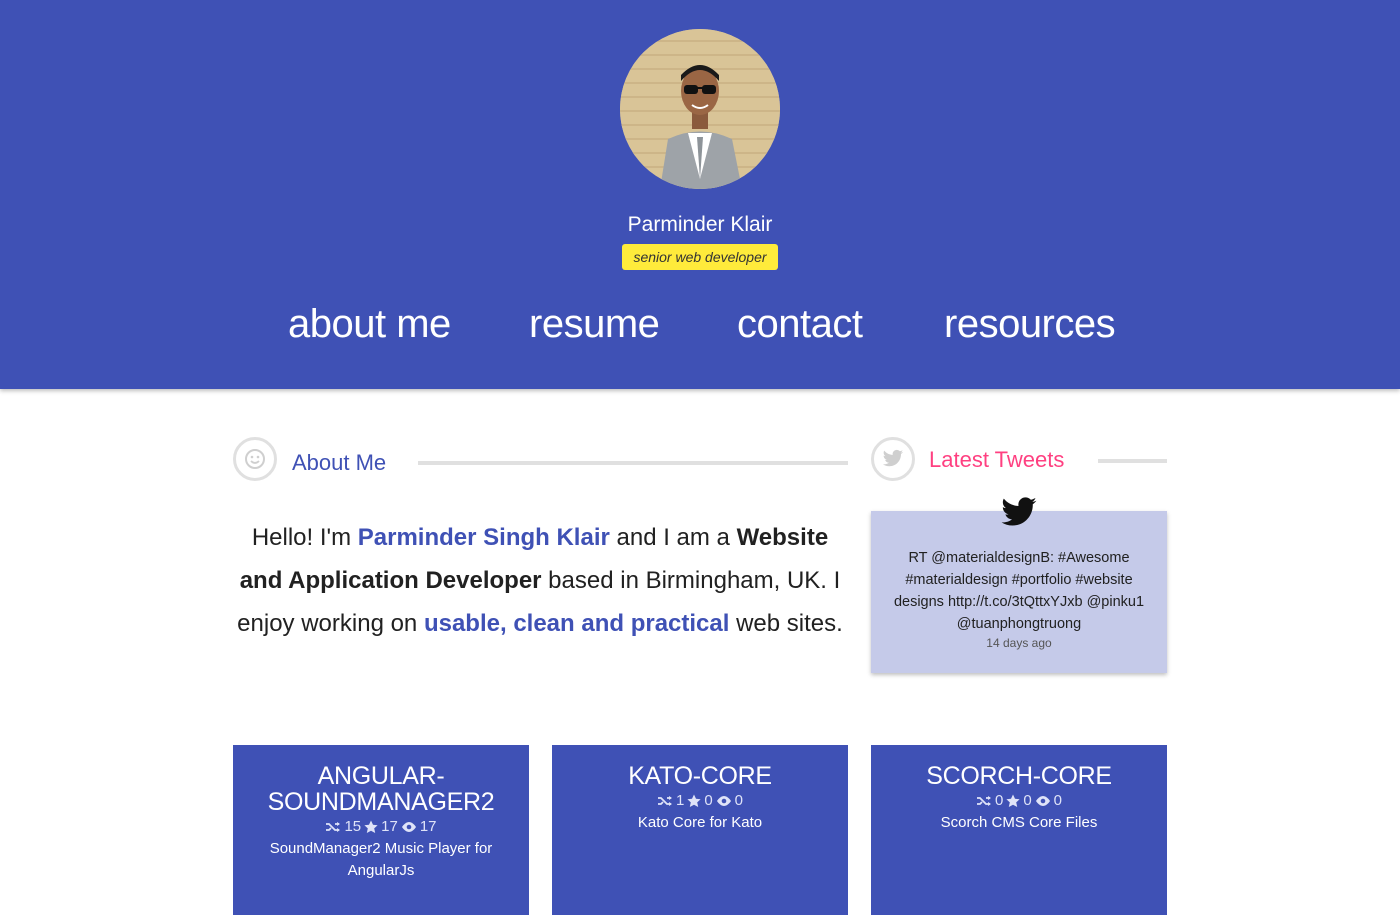  I want to click on repo-title: ANGULAR-SOUNDMANAGER2, so click(381, 789).